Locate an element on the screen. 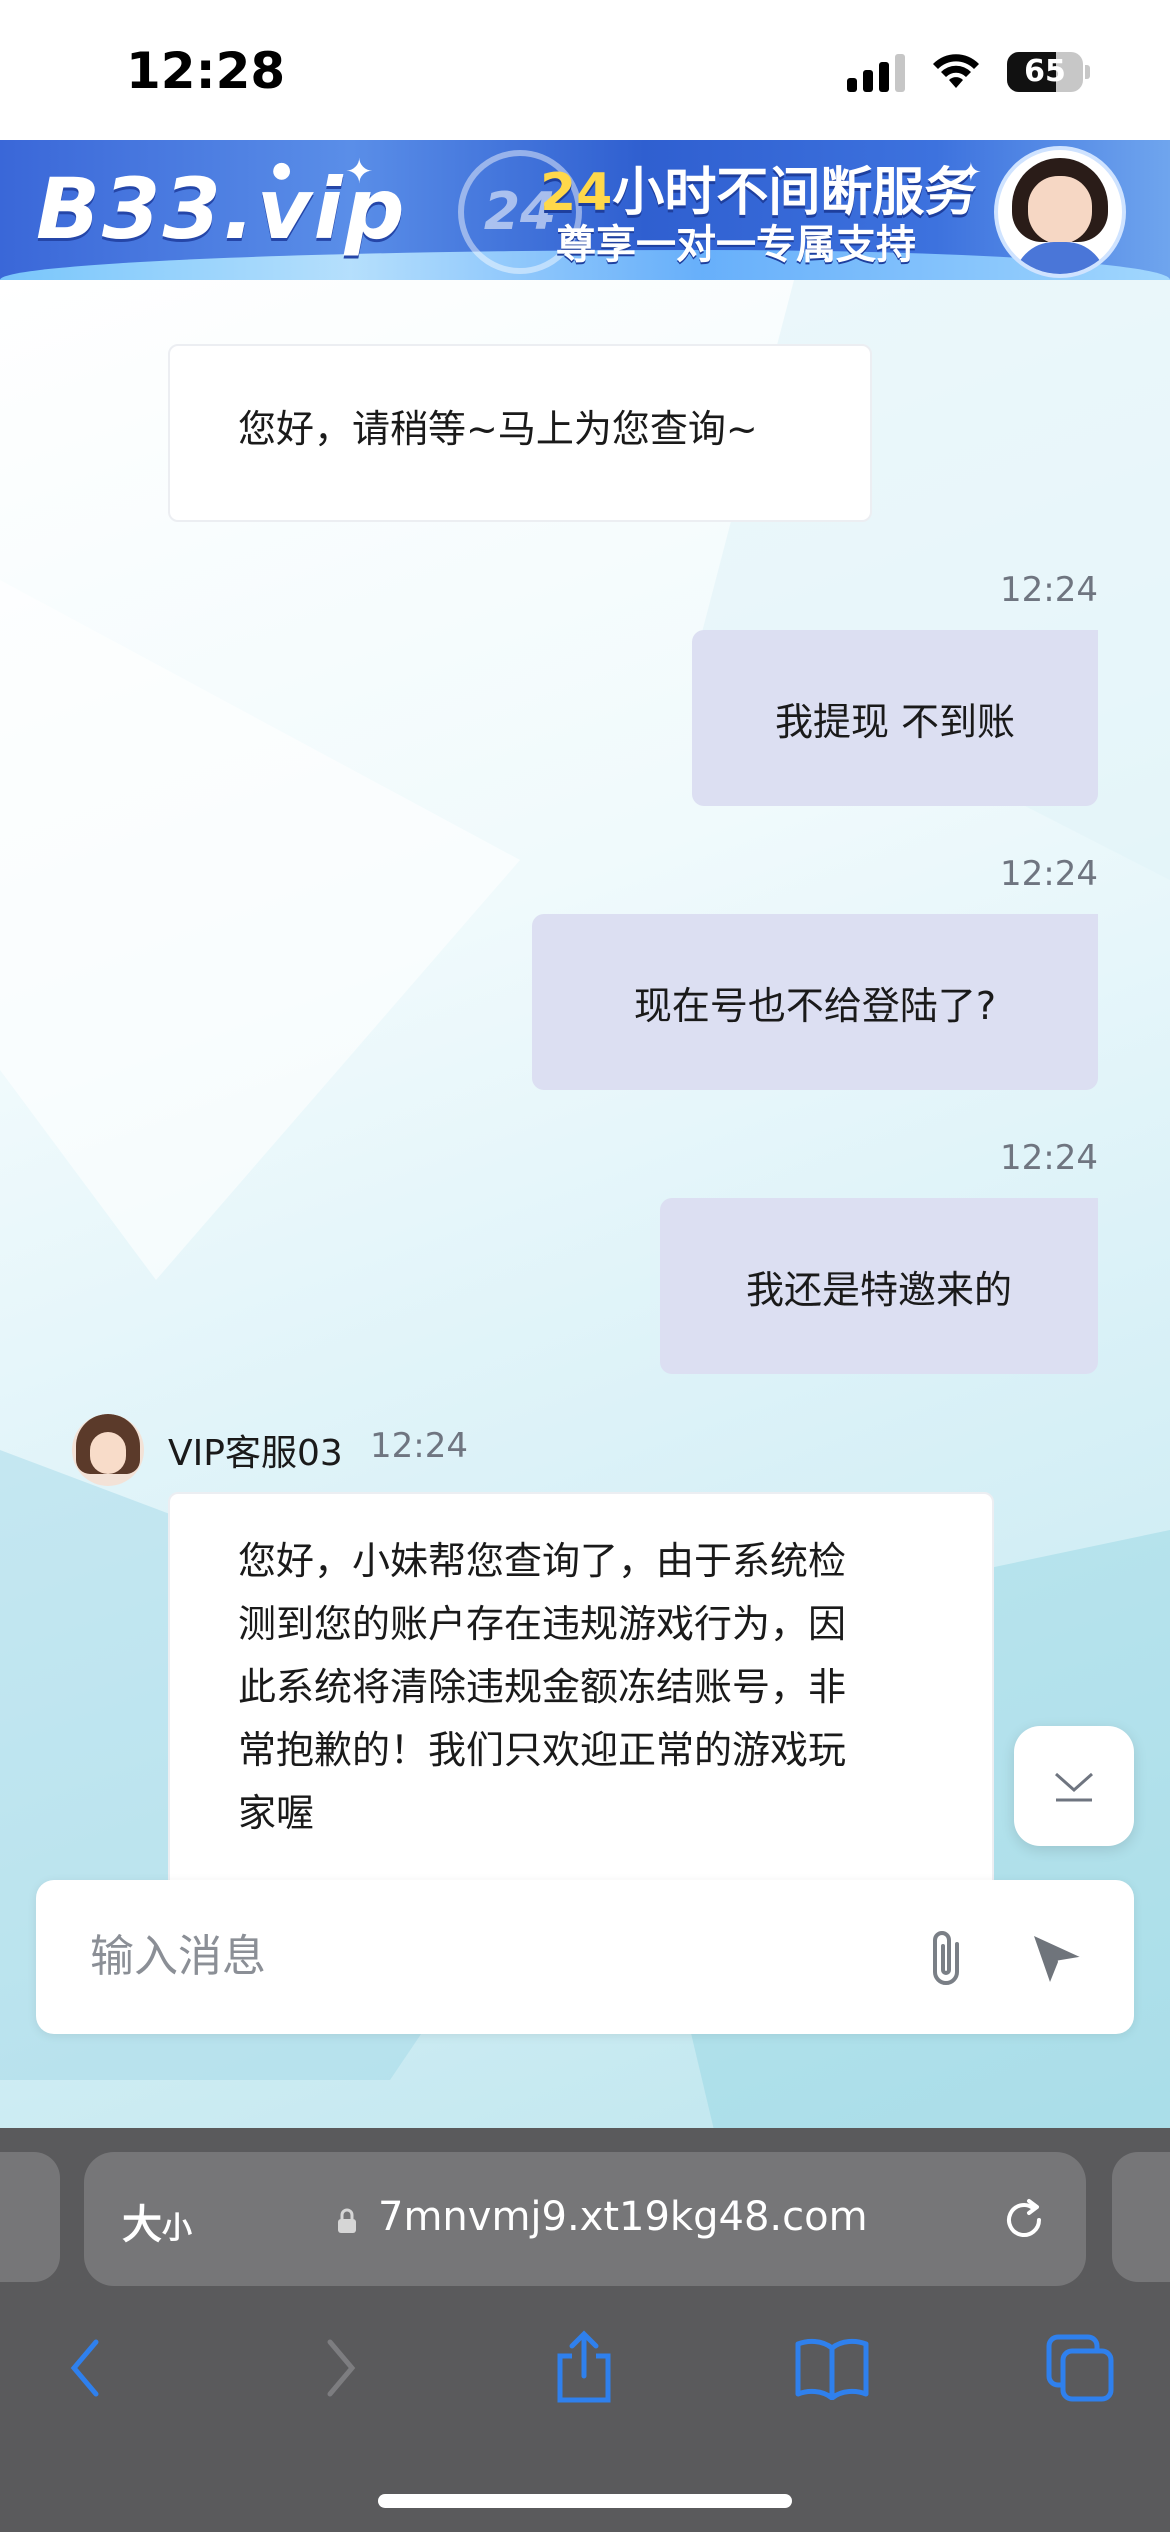  user-message: 我提现 不到账 is located at coordinates (895, 718).